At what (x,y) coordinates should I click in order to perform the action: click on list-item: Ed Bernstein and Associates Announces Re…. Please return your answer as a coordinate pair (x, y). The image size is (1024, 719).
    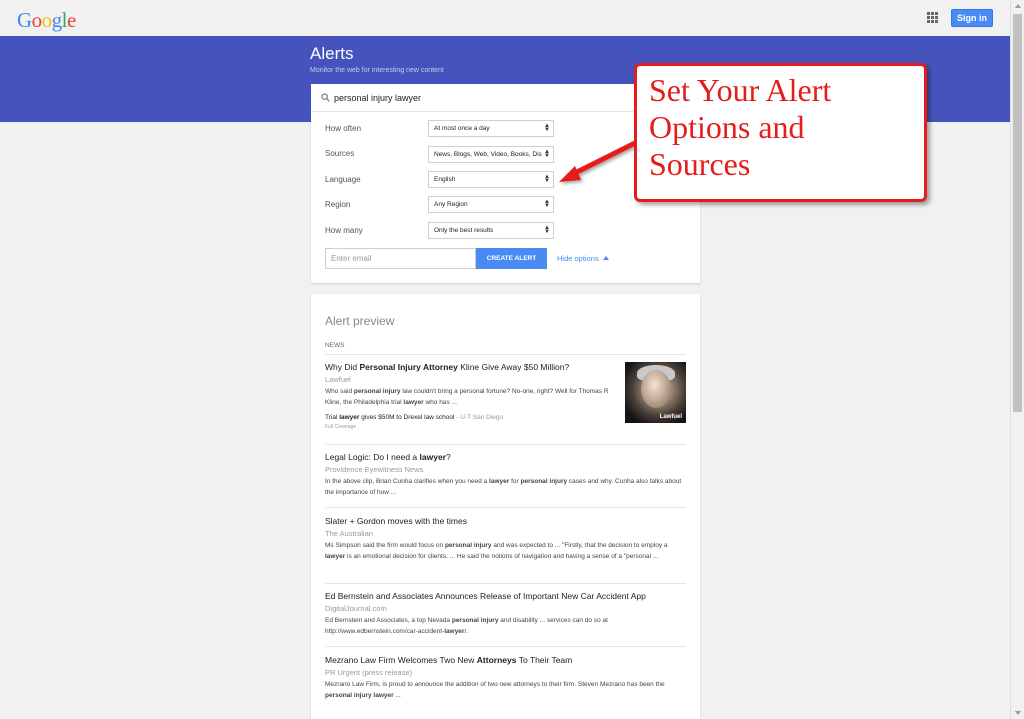
    Looking at the image, I should click on (505, 619).